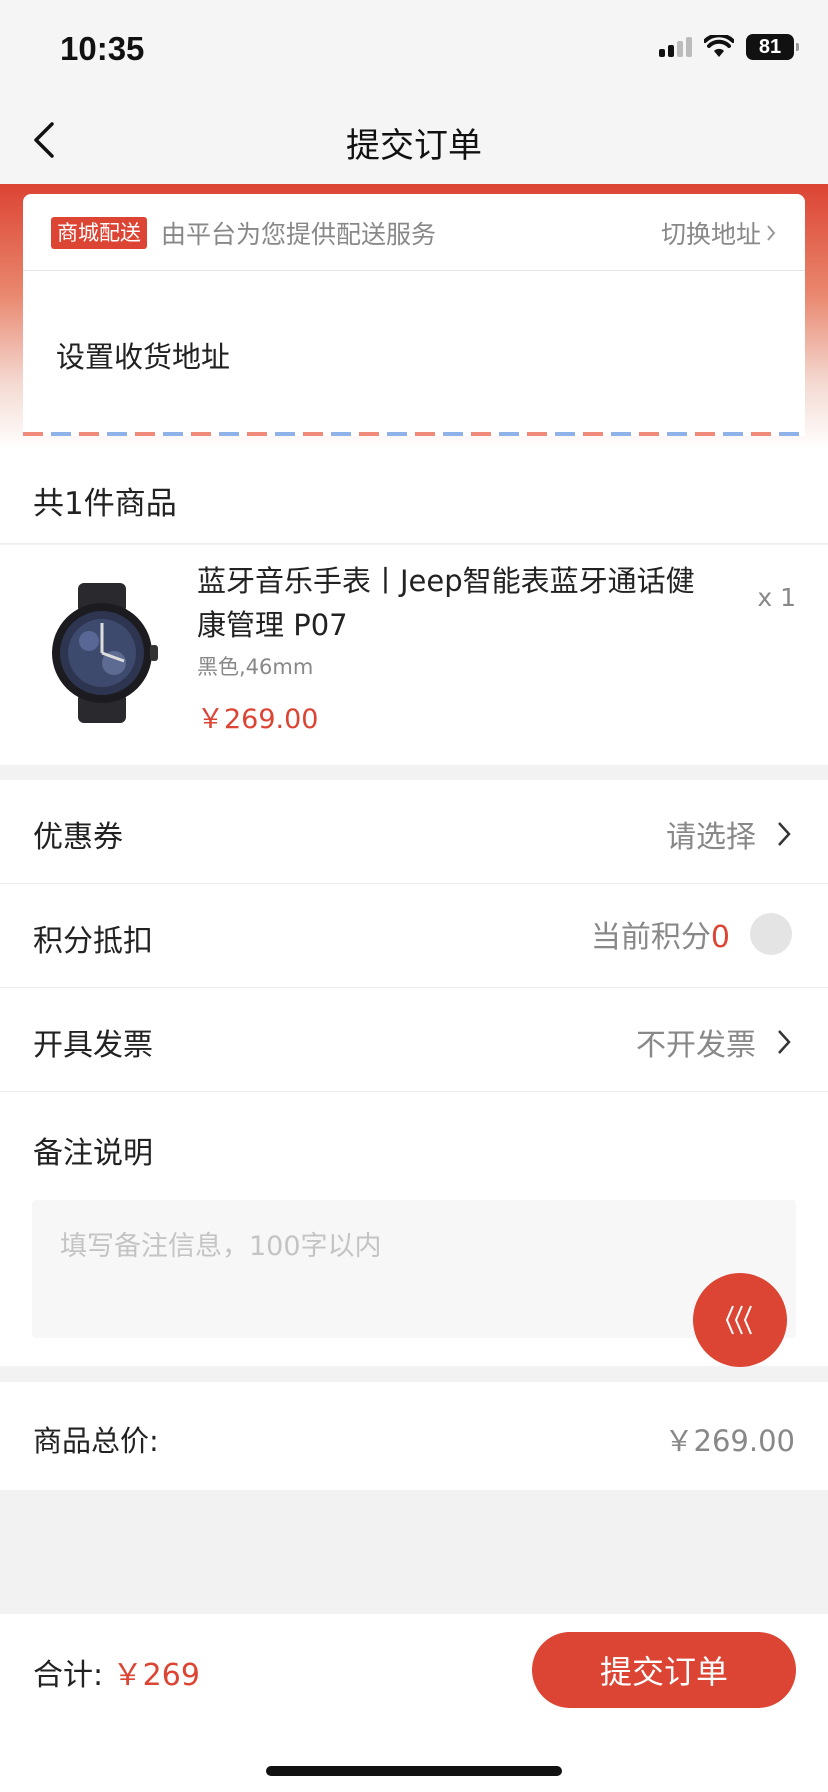 This screenshot has height=1792, width=828. I want to click on nav-bar: 提交订单, so click(414, 140).